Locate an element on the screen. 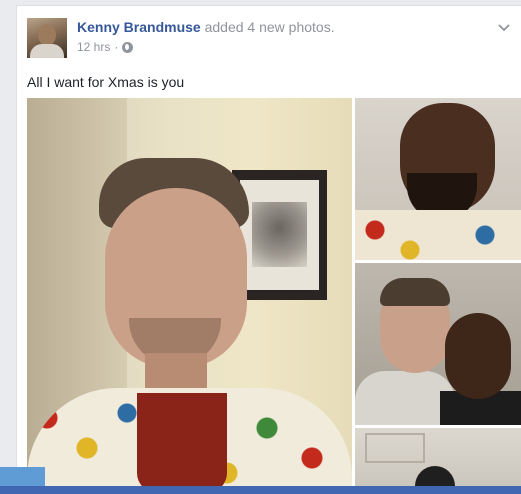 This screenshot has width=521, height=494. avatar-face is located at coordinates (47, 35).